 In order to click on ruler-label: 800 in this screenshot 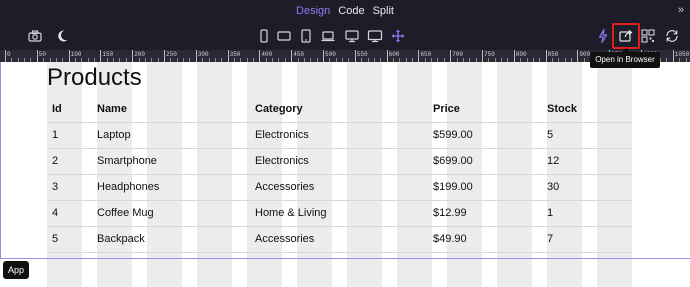, I will do `click(521, 54)`.